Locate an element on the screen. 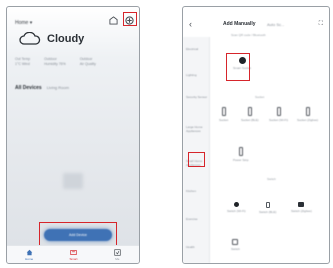 The width and height of the screenshot is (333, 268). add-device-highlight is located at coordinates (78, 234).